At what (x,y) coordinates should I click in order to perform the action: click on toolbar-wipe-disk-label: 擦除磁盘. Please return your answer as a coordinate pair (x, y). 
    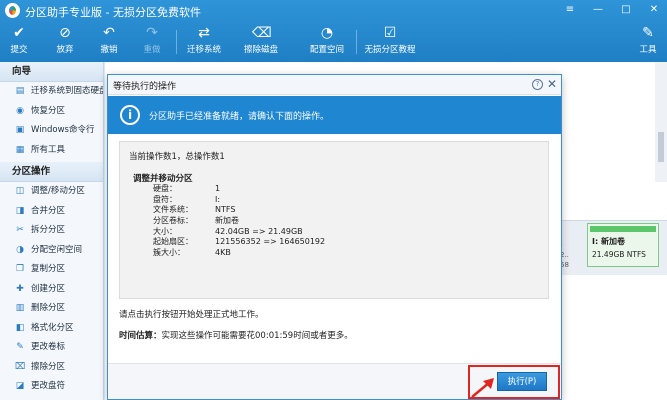
    Looking at the image, I should click on (260, 50).